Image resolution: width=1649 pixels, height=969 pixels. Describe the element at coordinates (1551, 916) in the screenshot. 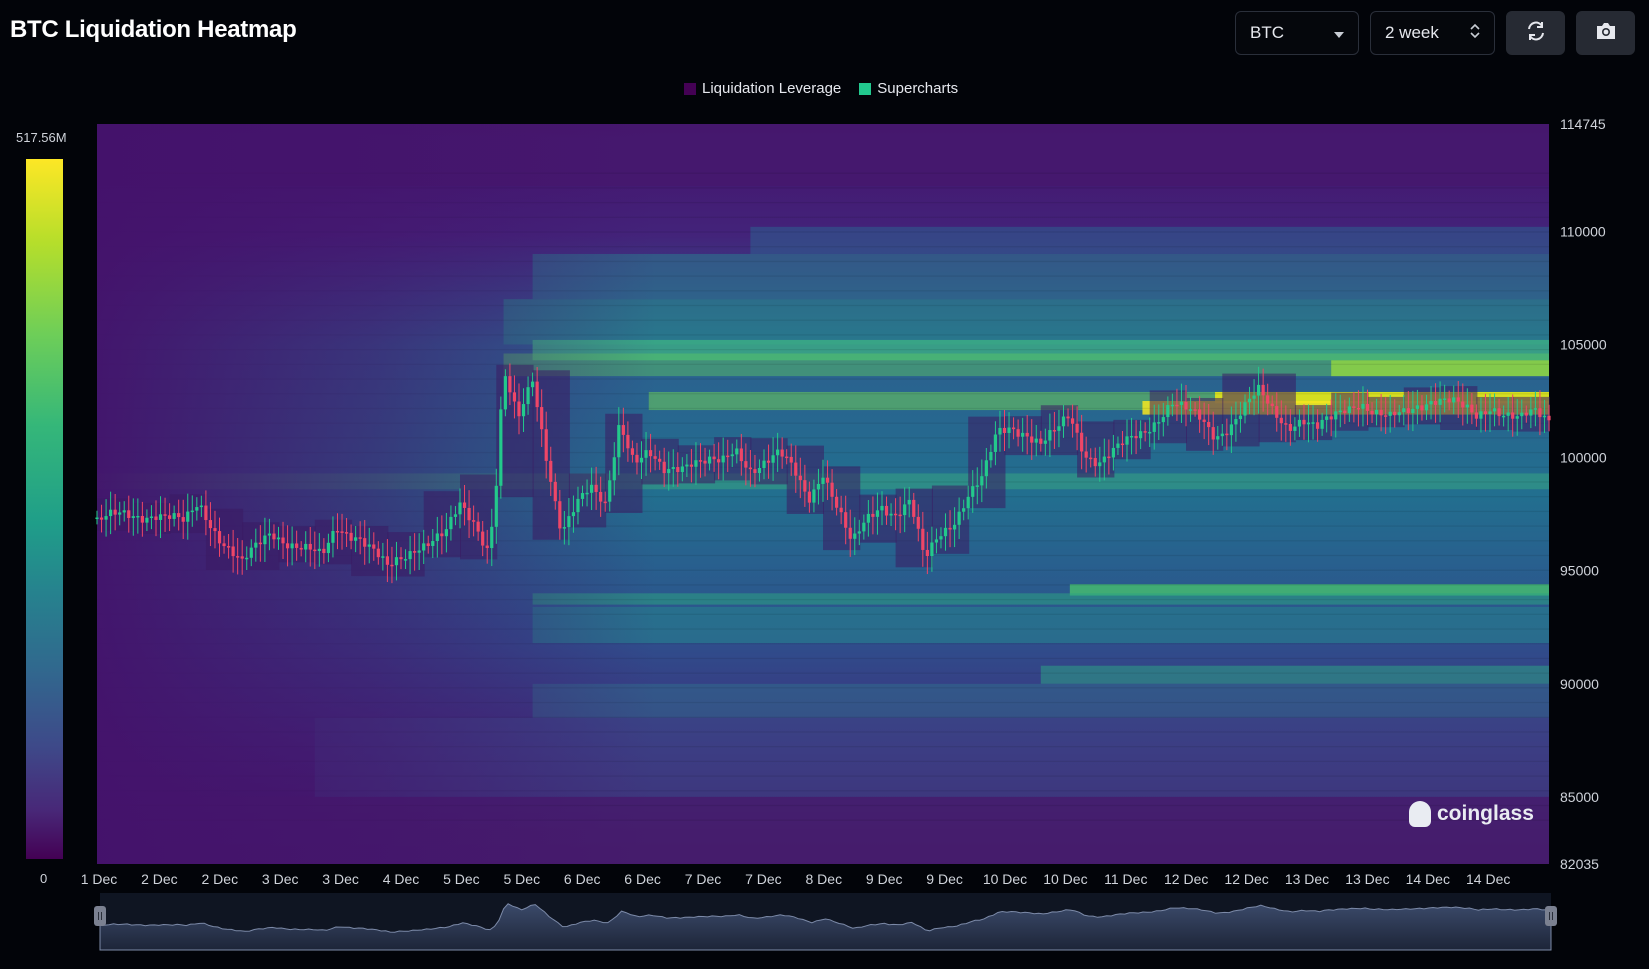

I see `scroller-right-handle` at that location.